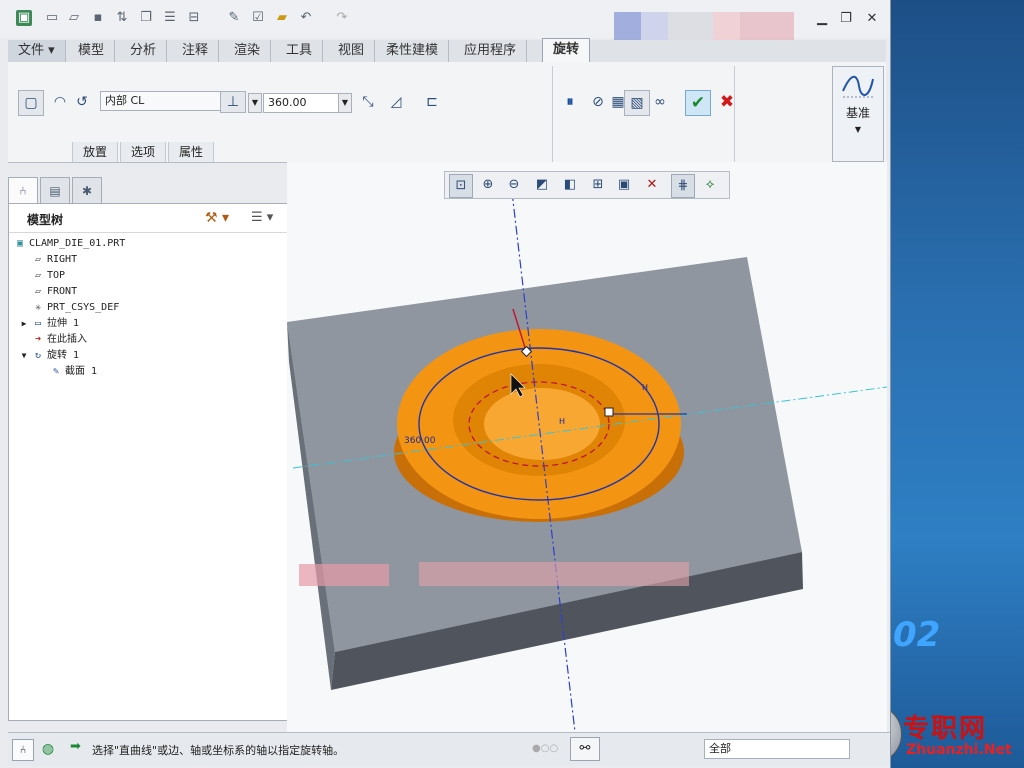  What do you see at coordinates (566, 51) in the screenshot?
I see `tab-revolve: 旋转` at bounding box center [566, 51].